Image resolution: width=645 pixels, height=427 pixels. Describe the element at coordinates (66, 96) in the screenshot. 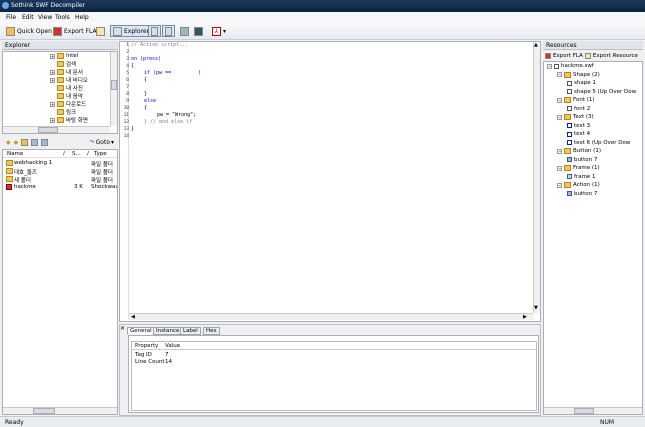

I see `tree-item: 내 음악` at that location.